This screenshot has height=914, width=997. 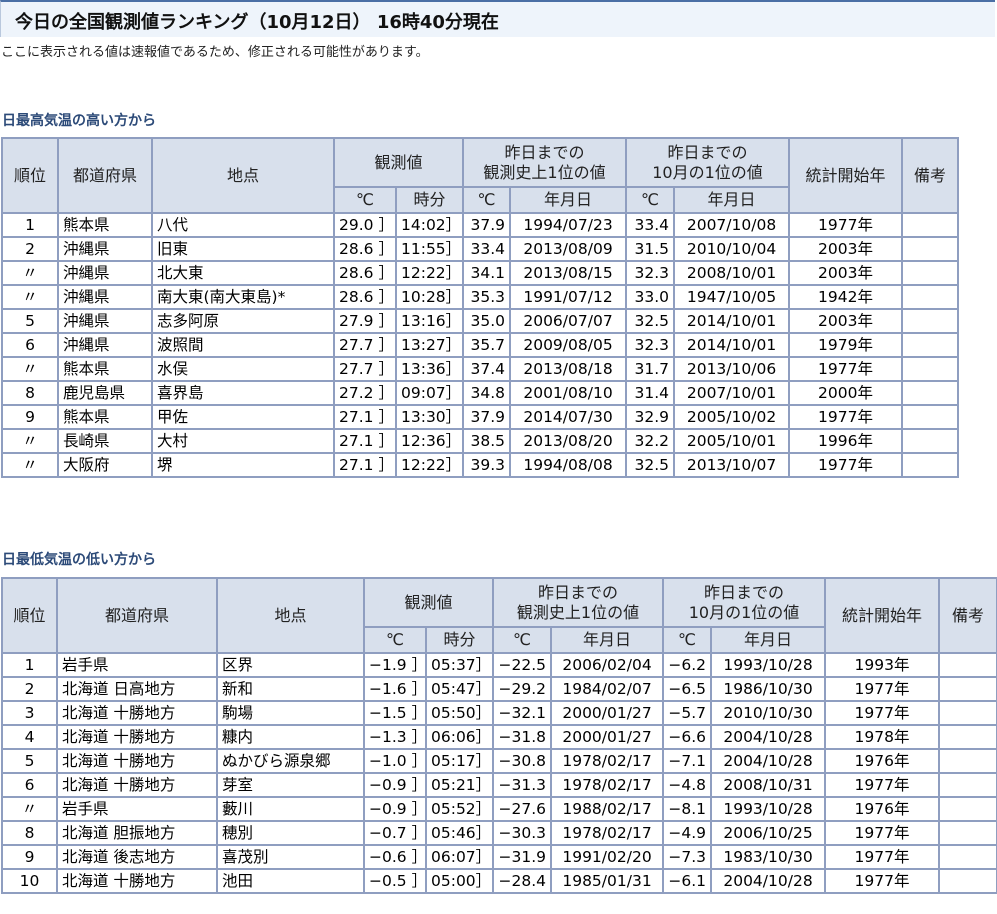 What do you see at coordinates (395, 665) in the screenshot?
I see `cell-obs-value: −1.9 ］` at bounding box center [395, 665].